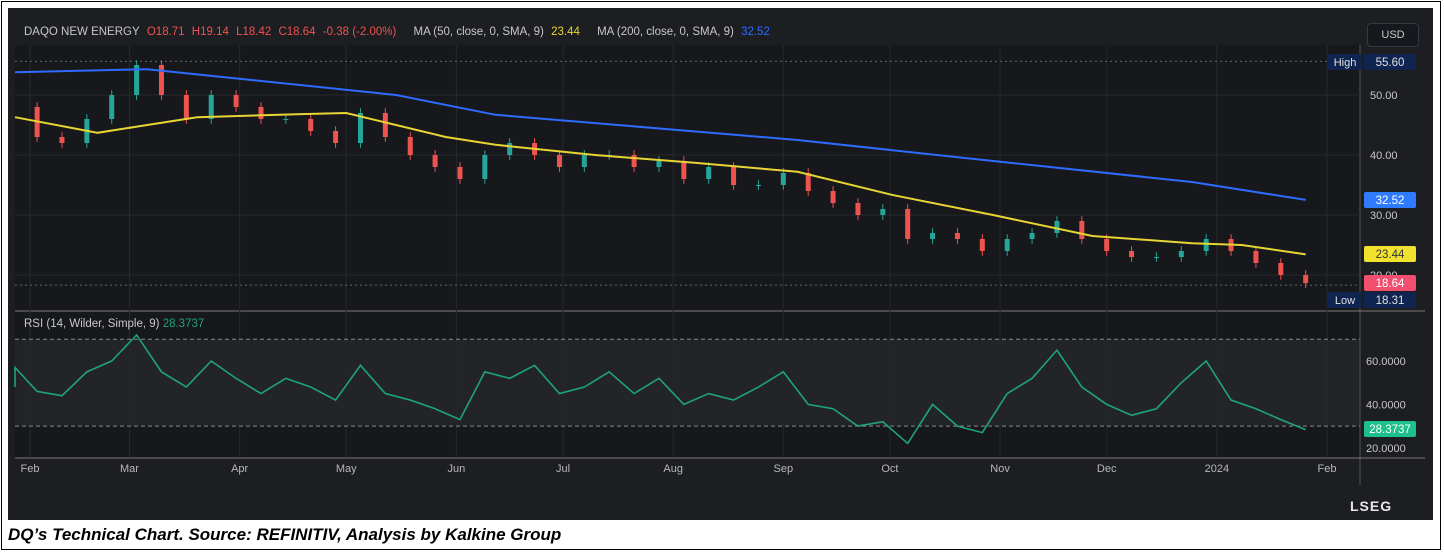 This screenshot has width=1444, height=553. I want to click on rsi-tick-label: 40.0000, so click(1386, 405).